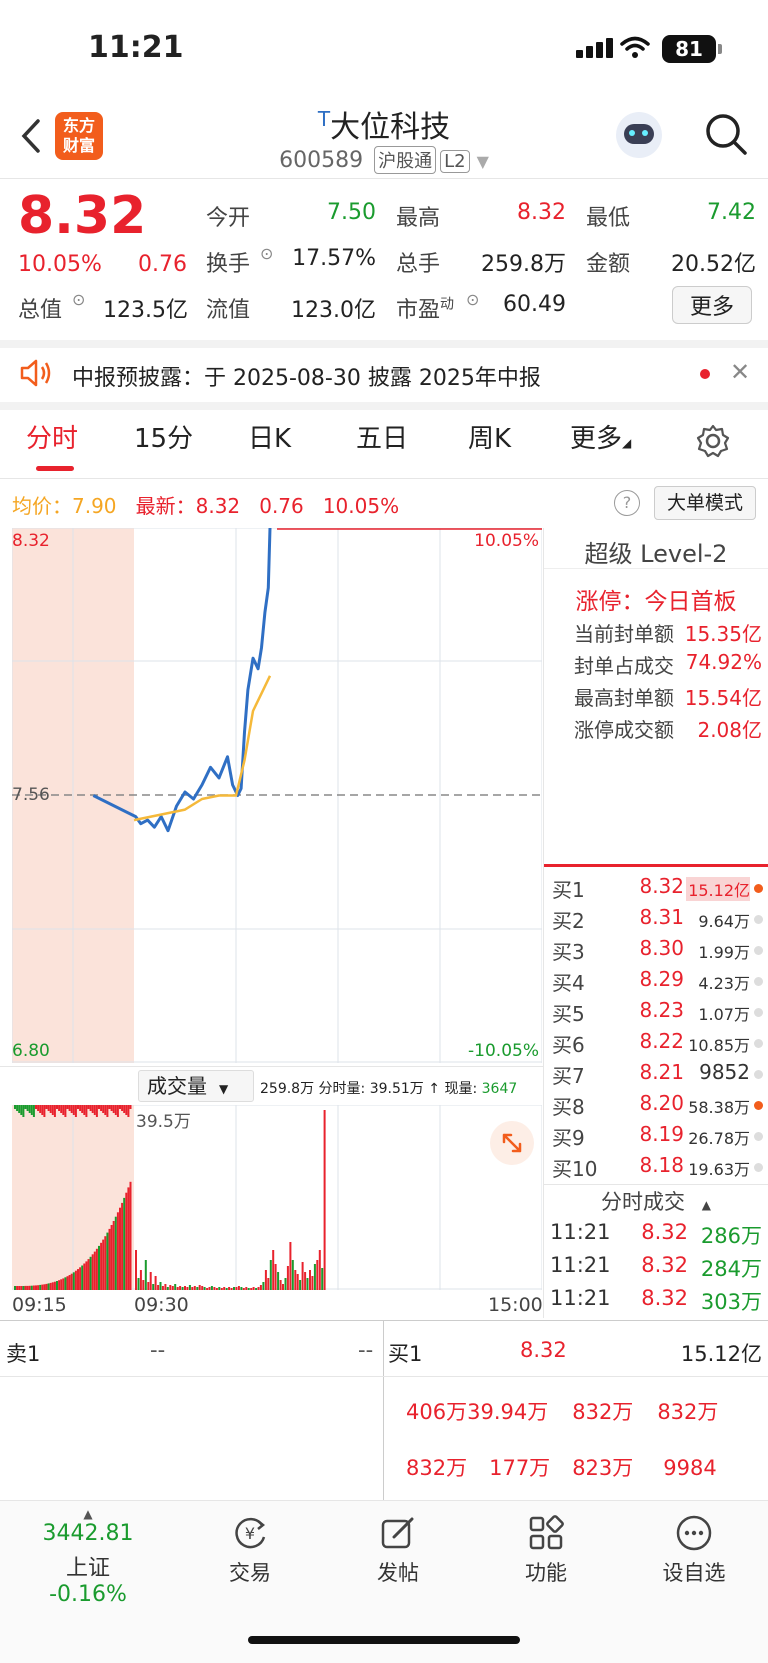 The width and height of the screenshot is (768, 1663). What do you see at coordinates (461, 1089) in the screenshot?
I see `volume-now-label: 现量:` at bounding box center [461, 1089].